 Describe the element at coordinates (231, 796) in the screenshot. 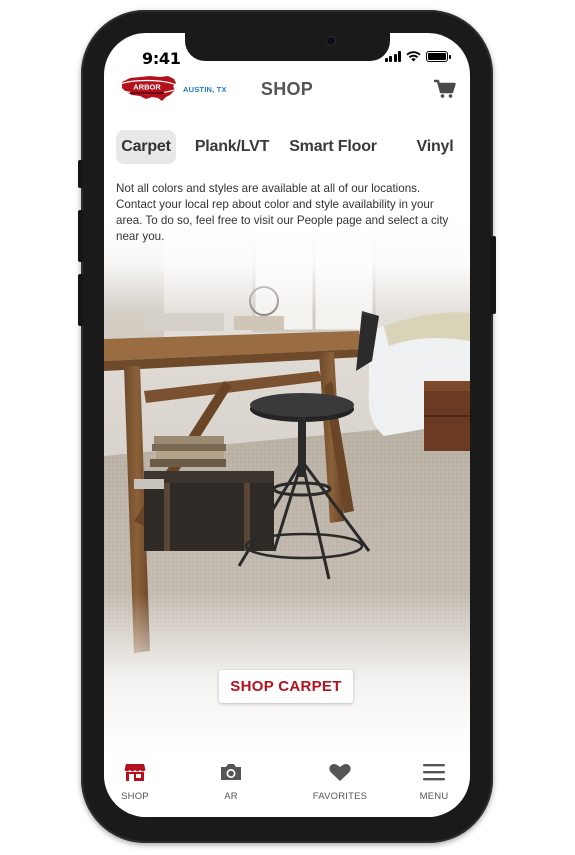

I see `nav-ar-label: AR` at that location.